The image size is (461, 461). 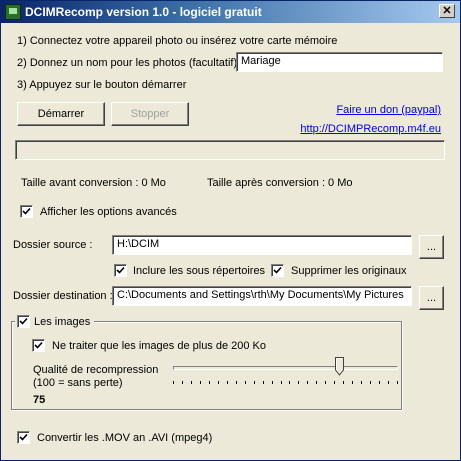 What do you see at coordinates (62, 321) in the screenshot?
I see `images-group-label: Les images` at bounding box center [62, 321].